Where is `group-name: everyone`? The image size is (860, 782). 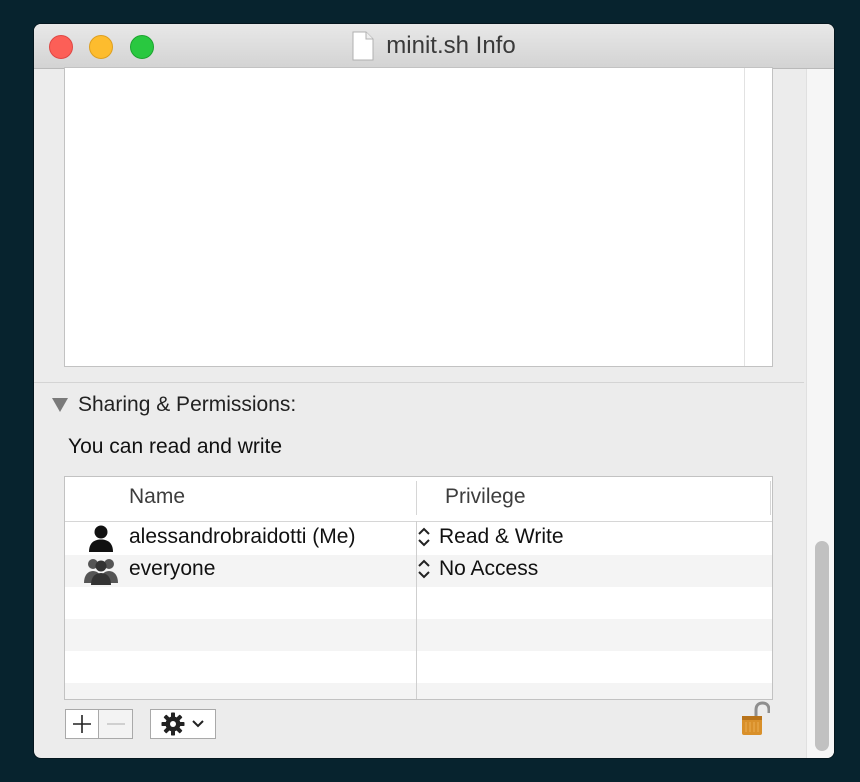 group-name: everyone is located at coordinates (172, 568).